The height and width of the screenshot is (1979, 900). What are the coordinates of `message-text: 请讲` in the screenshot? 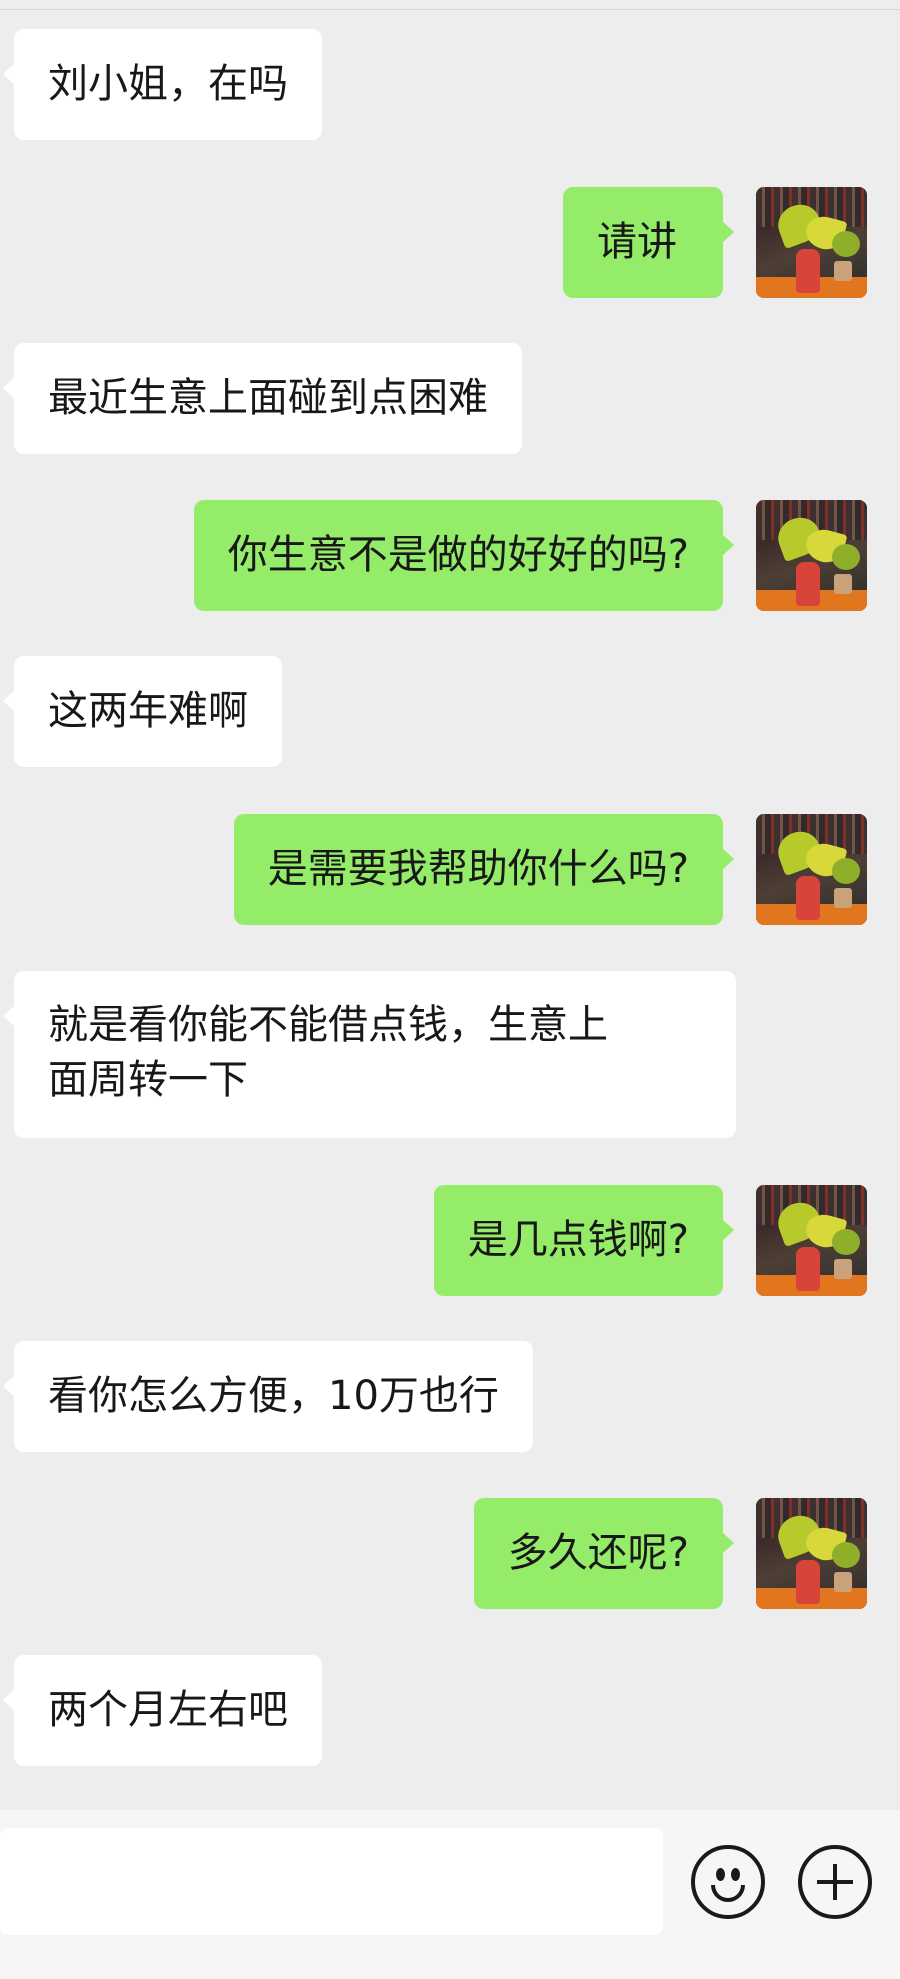 It's located at (637, 242).